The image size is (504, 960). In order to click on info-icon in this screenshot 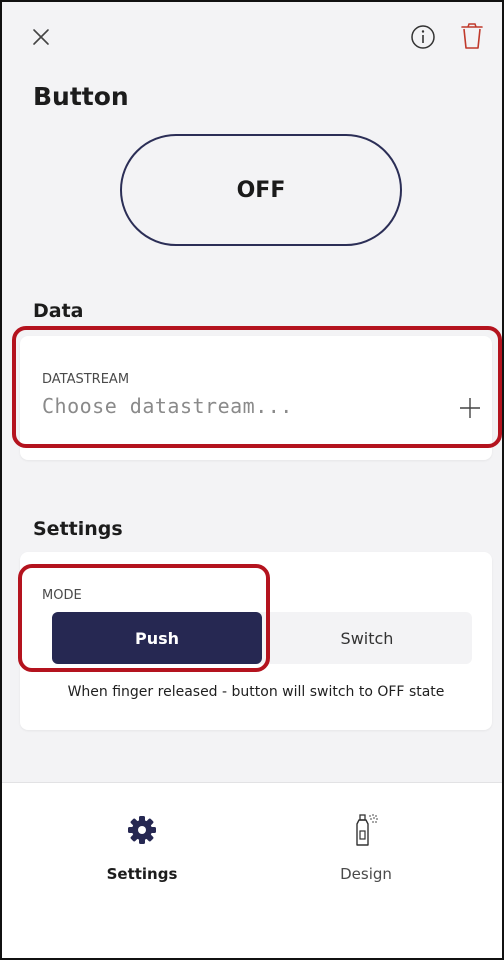, I will do `click(423, 37)`.